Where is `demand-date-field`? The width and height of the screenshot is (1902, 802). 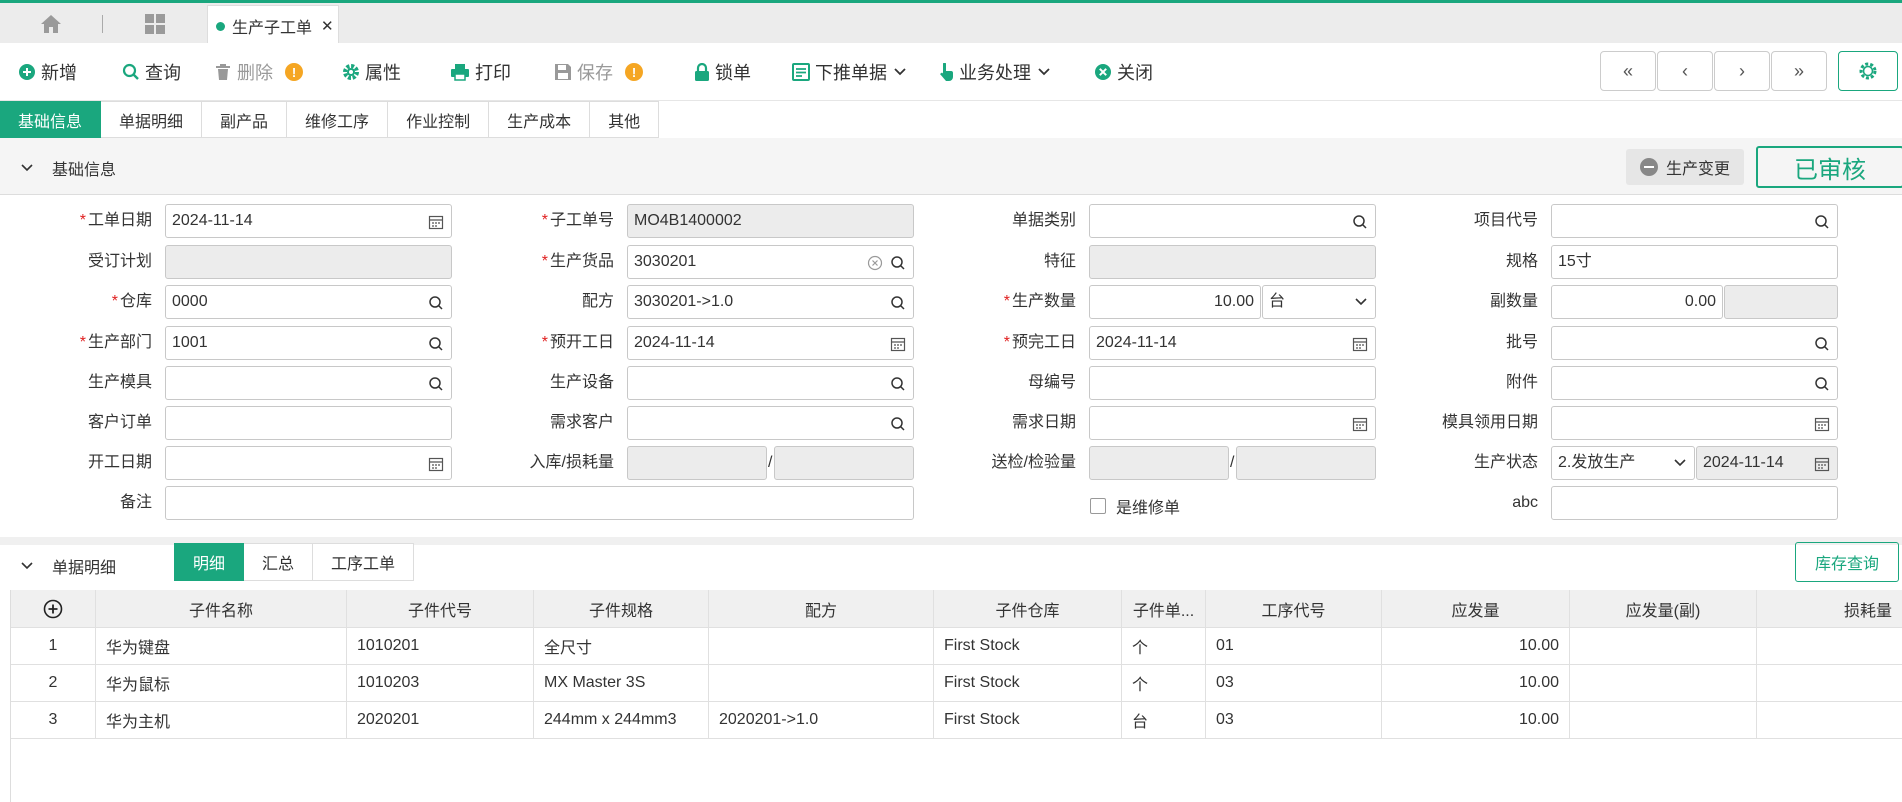
demand-date-field is located at coordinates (1232, 423).